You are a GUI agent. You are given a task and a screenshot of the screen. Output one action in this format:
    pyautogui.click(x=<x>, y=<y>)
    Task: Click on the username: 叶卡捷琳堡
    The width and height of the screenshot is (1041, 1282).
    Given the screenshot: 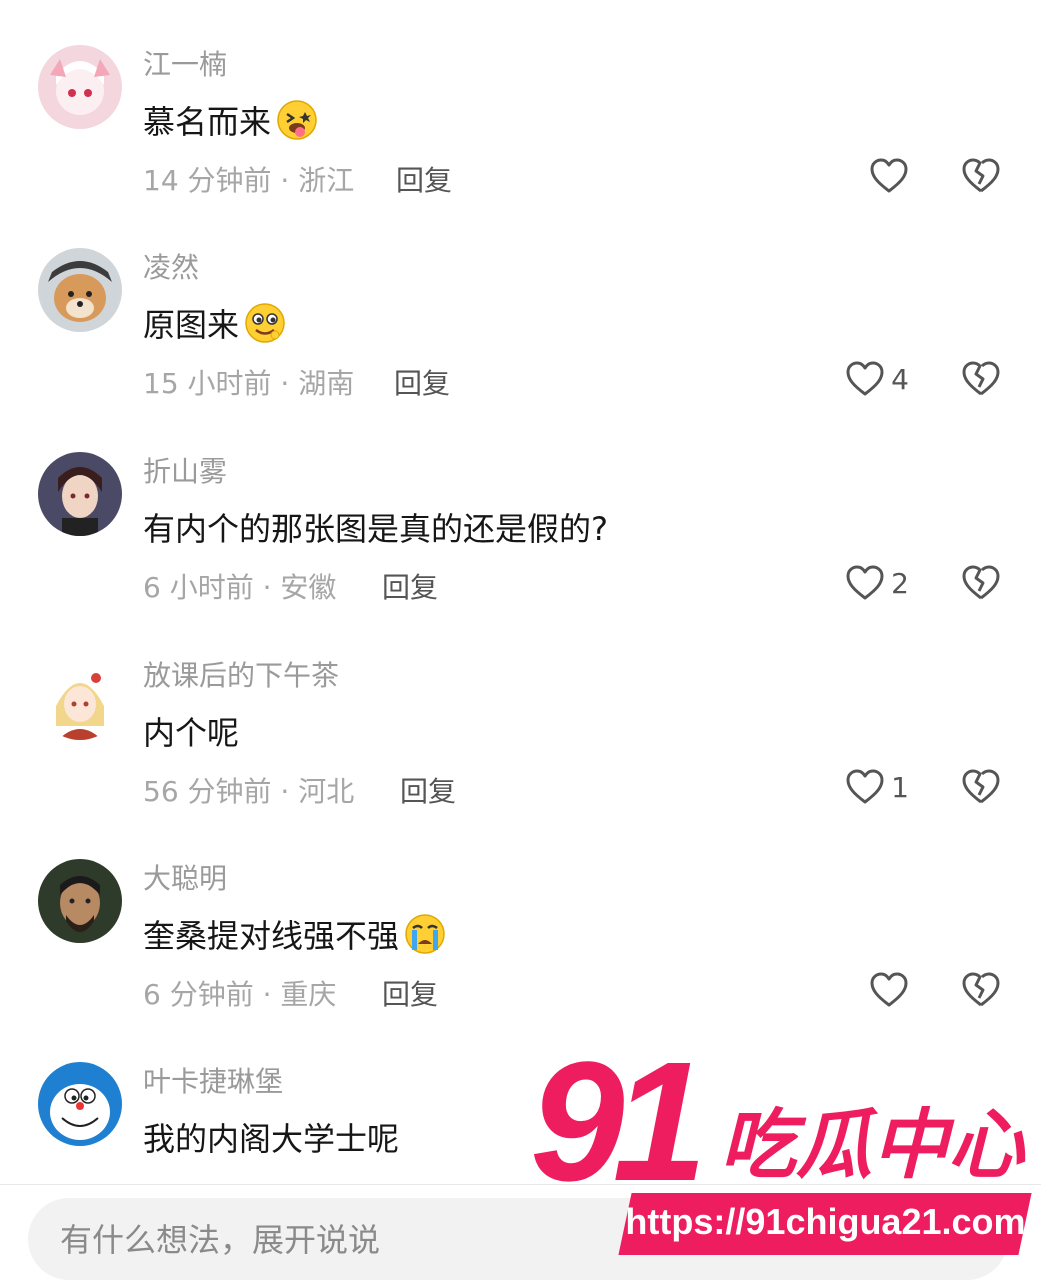 What is the action you would take?
    pyautogui.click(x=213, y=1080)
    